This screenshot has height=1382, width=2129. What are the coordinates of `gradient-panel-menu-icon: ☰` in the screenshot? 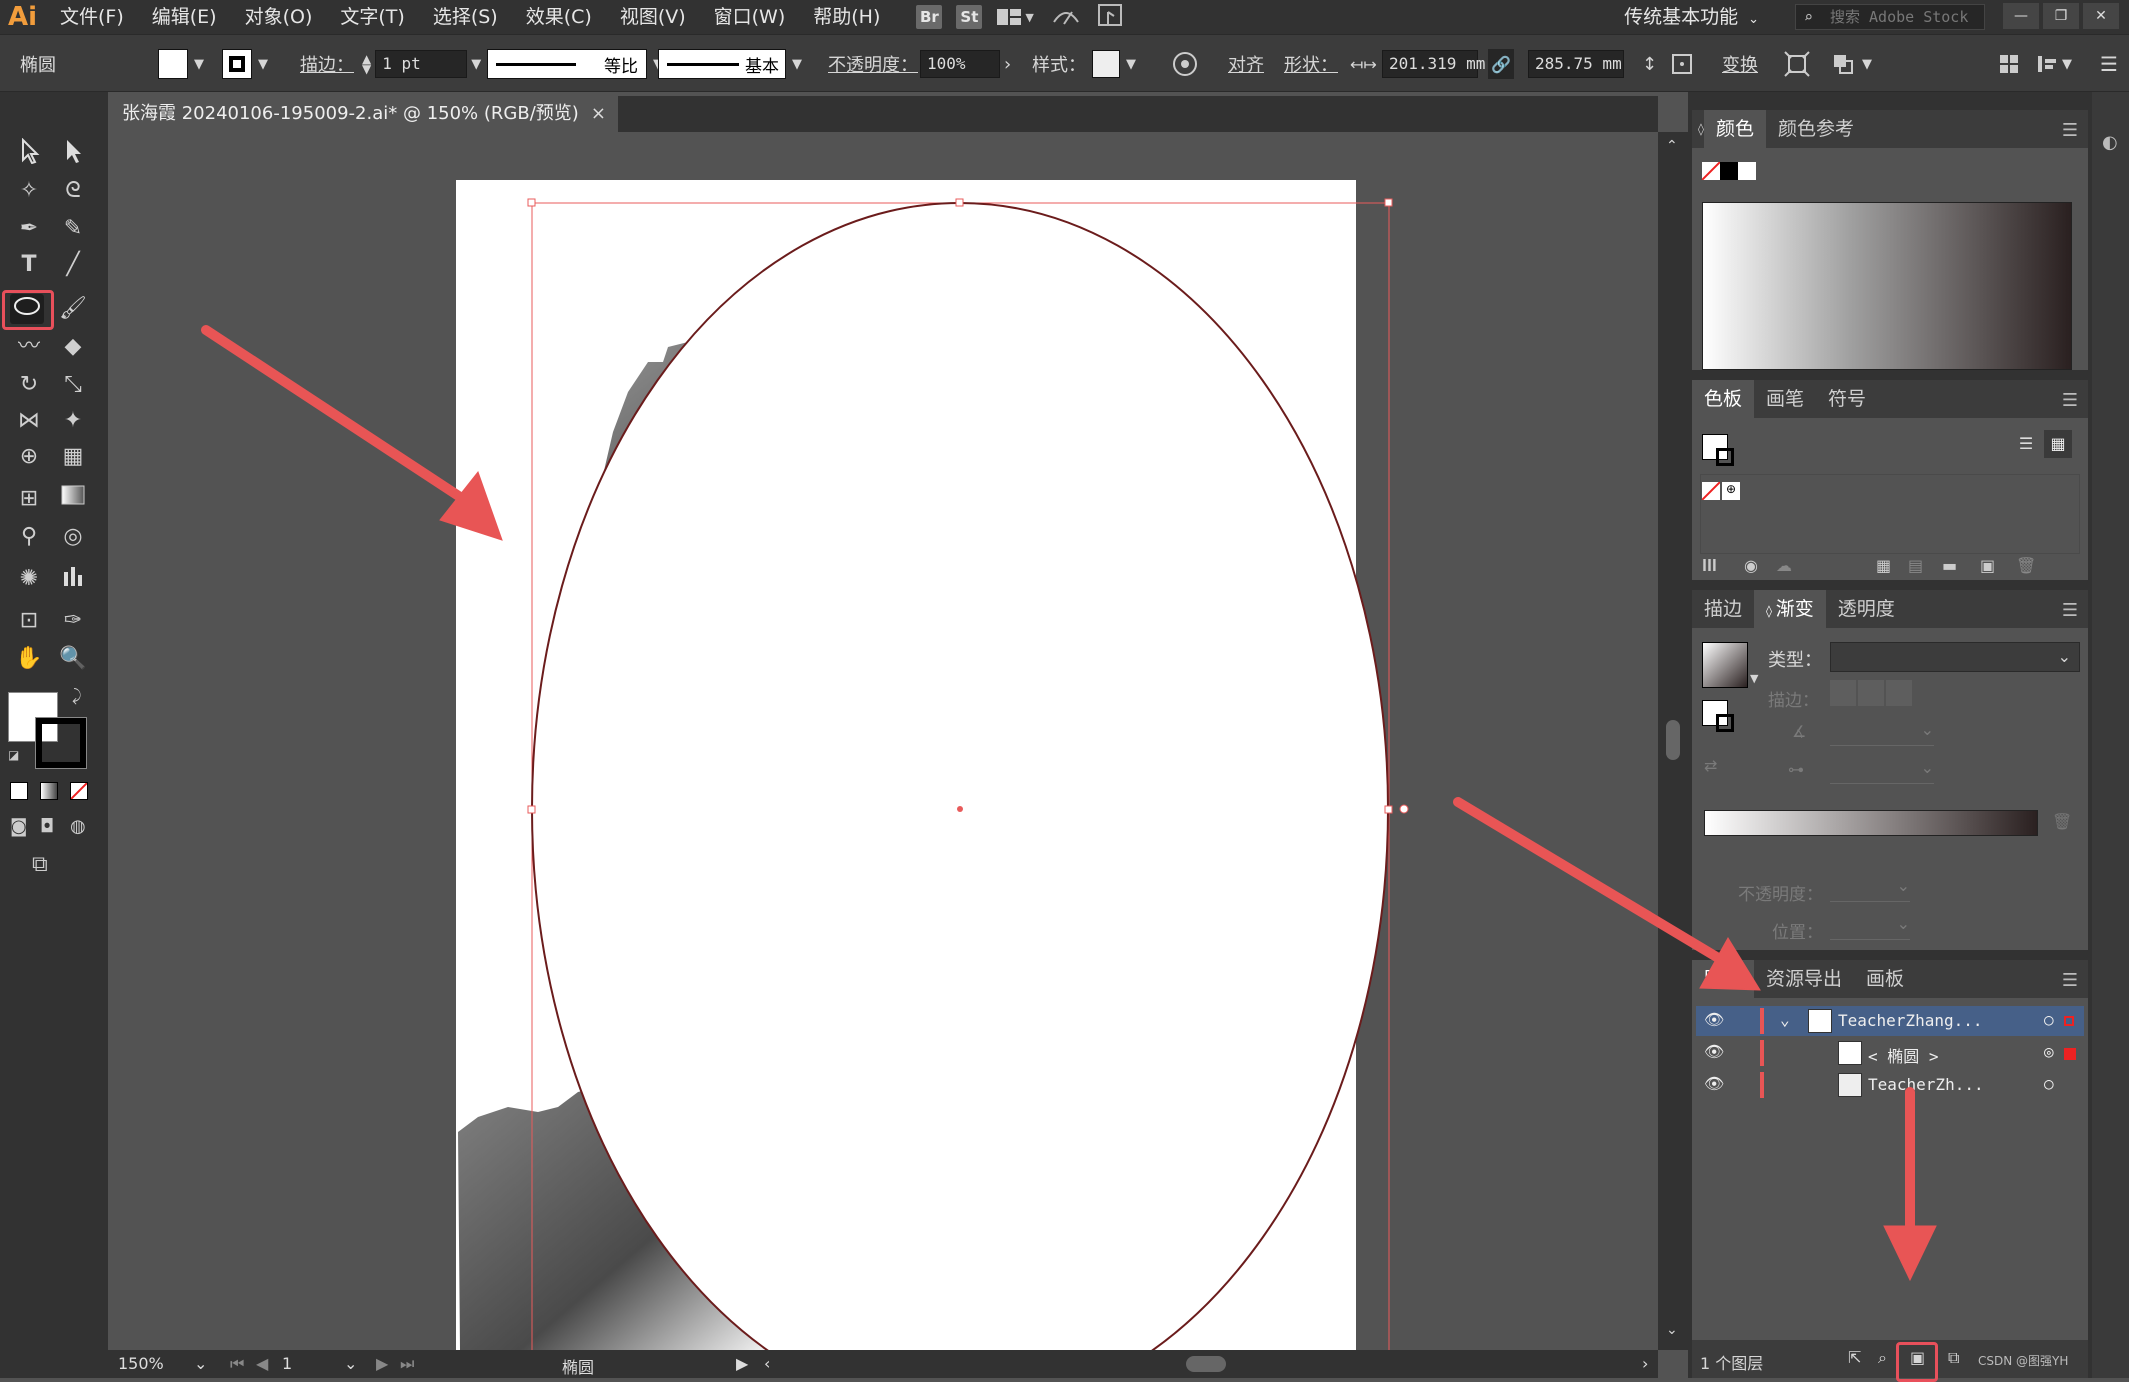 It's located at (2070, 610).